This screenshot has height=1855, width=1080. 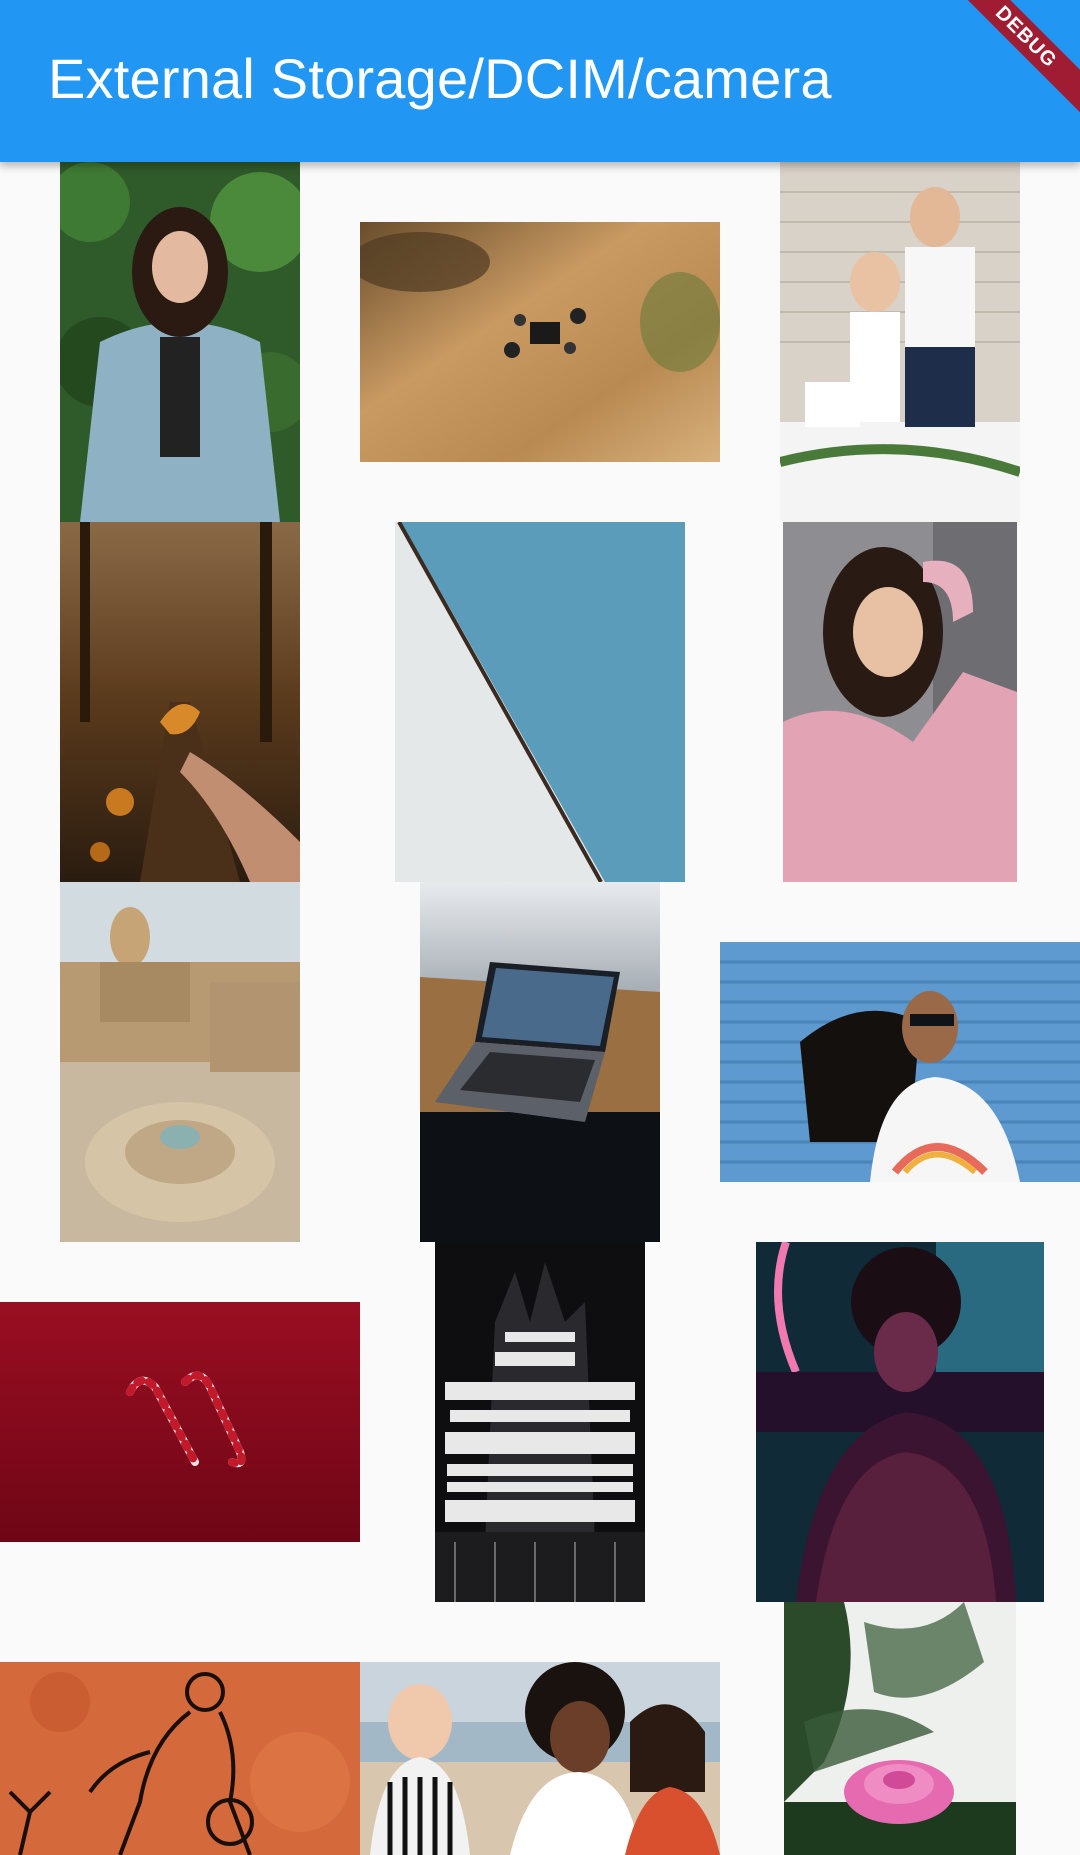 I want to click on debug-banner: DEBUG, so click(x=1020, y=60).